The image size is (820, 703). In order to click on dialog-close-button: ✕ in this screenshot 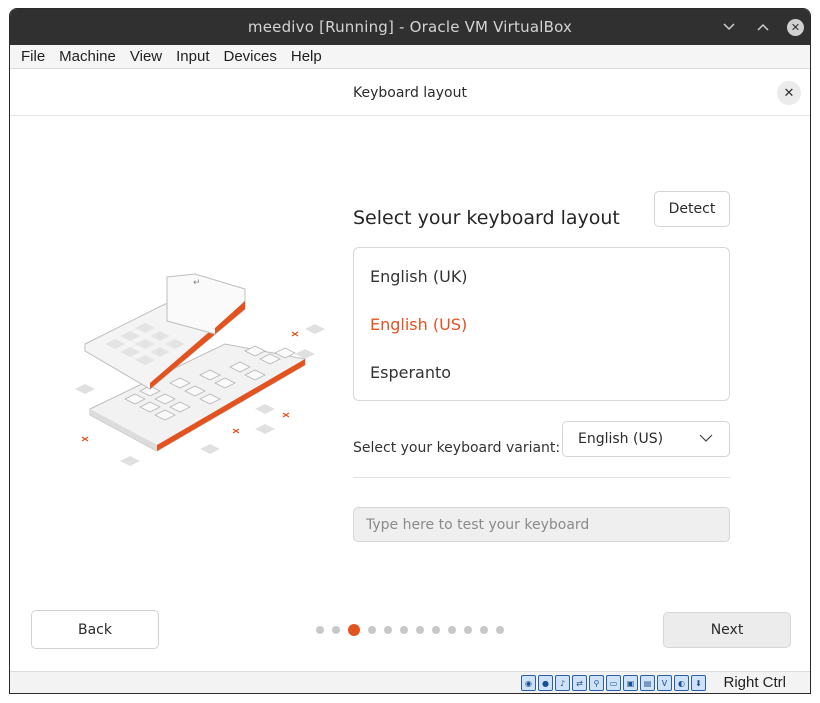, I will do `click(789, 93)`.